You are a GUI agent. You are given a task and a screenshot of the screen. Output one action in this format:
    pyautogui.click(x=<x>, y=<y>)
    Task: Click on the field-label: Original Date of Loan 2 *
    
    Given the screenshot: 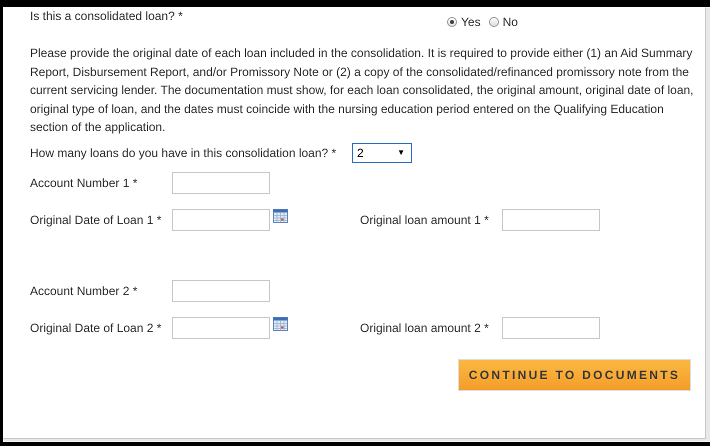 What is the action you would take?
    pyautogui.click(x=96, y=327)
    